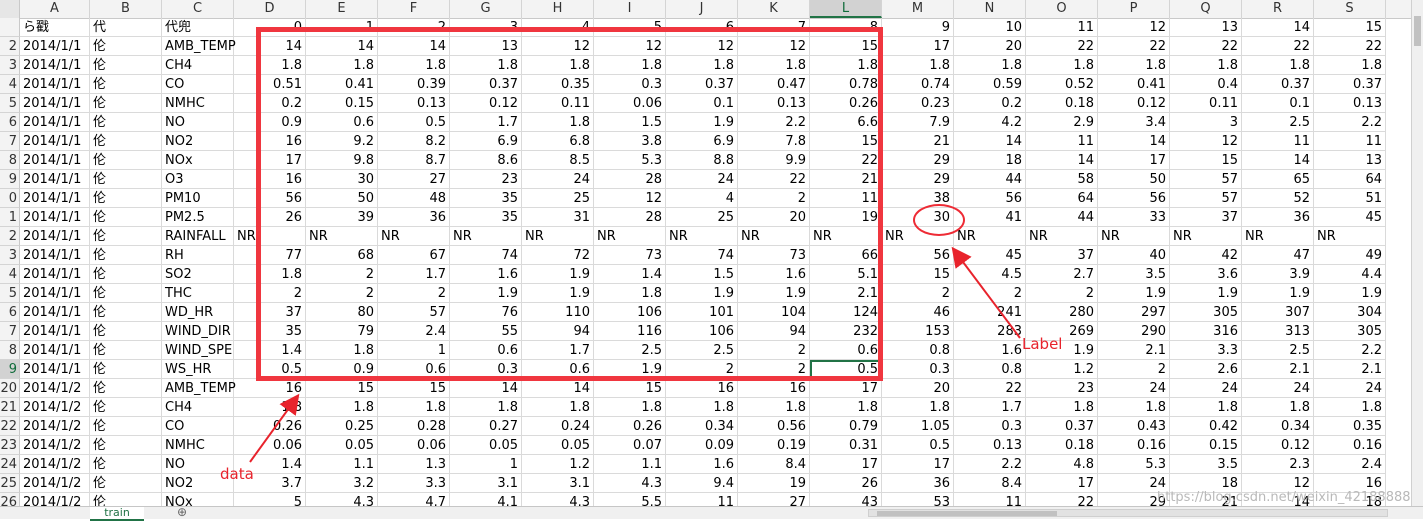 Image resolution: width=1423 pixels, height=521 pixels. I want to click on cell-i10: 12, so click(630, 198).